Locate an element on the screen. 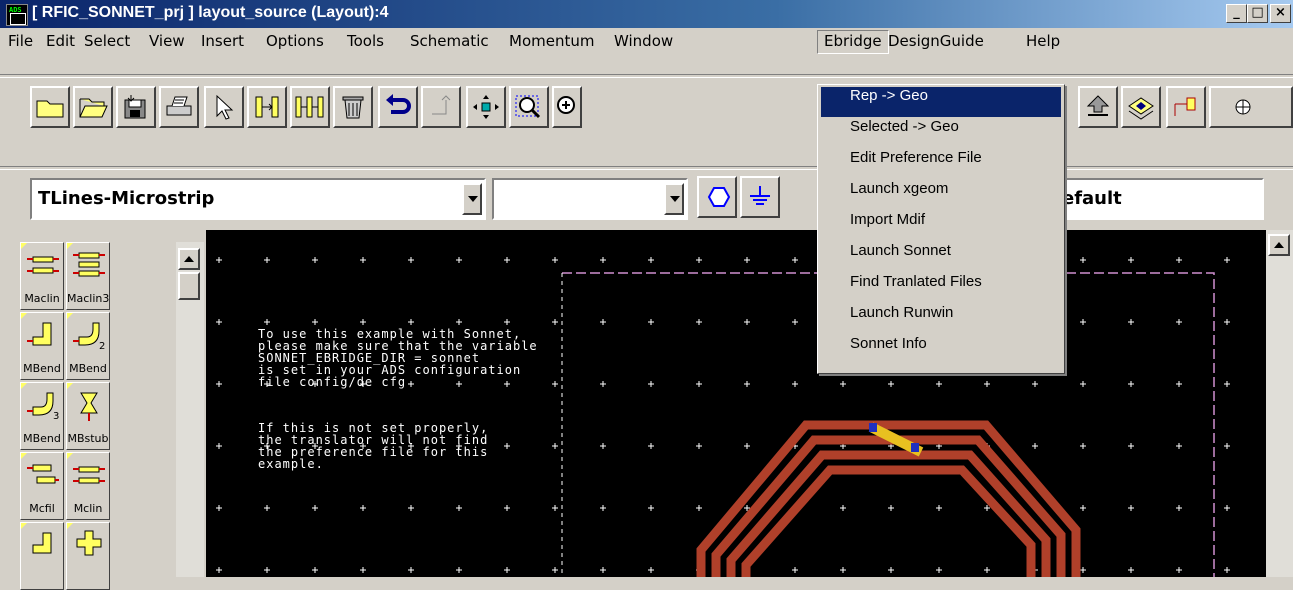 The image size is (1293, 590). menu-item-launch-xgeom: Launch xgeom is located at coordinates (941, 195).